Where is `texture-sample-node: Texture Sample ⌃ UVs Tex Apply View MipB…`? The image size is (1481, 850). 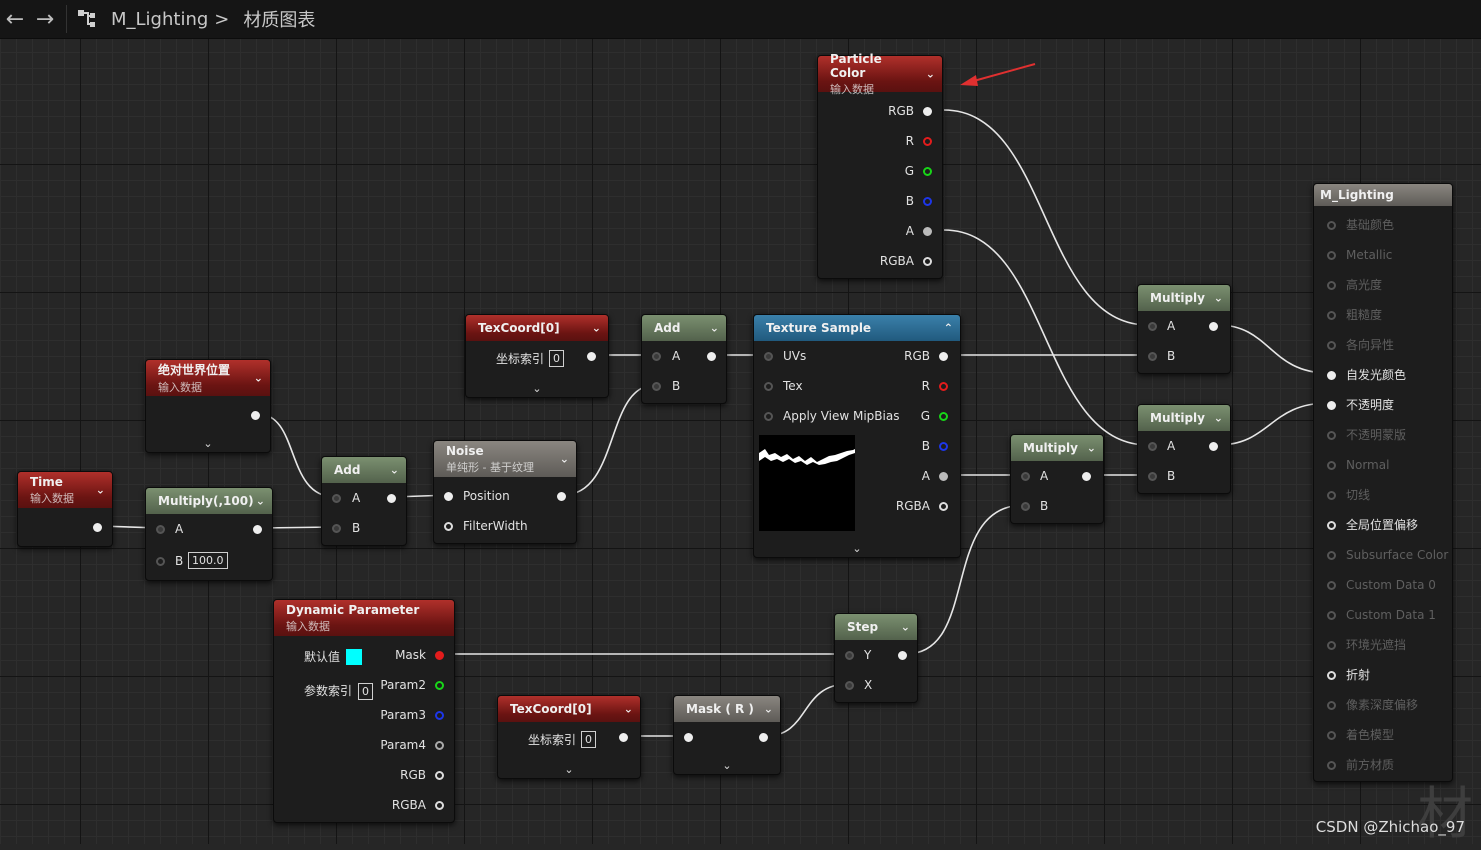
texture-sample-node: Texture Sample ⌃ UVs Tex Apply View MipB… is located at coordinates (857, 436).